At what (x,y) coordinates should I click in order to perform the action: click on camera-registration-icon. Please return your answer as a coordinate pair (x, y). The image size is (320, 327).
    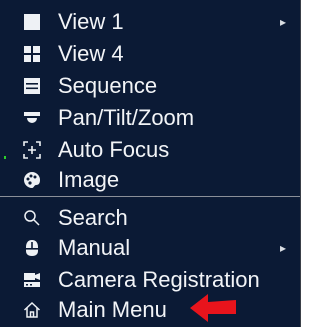
    Looking at the image, I should click on (32, 280).